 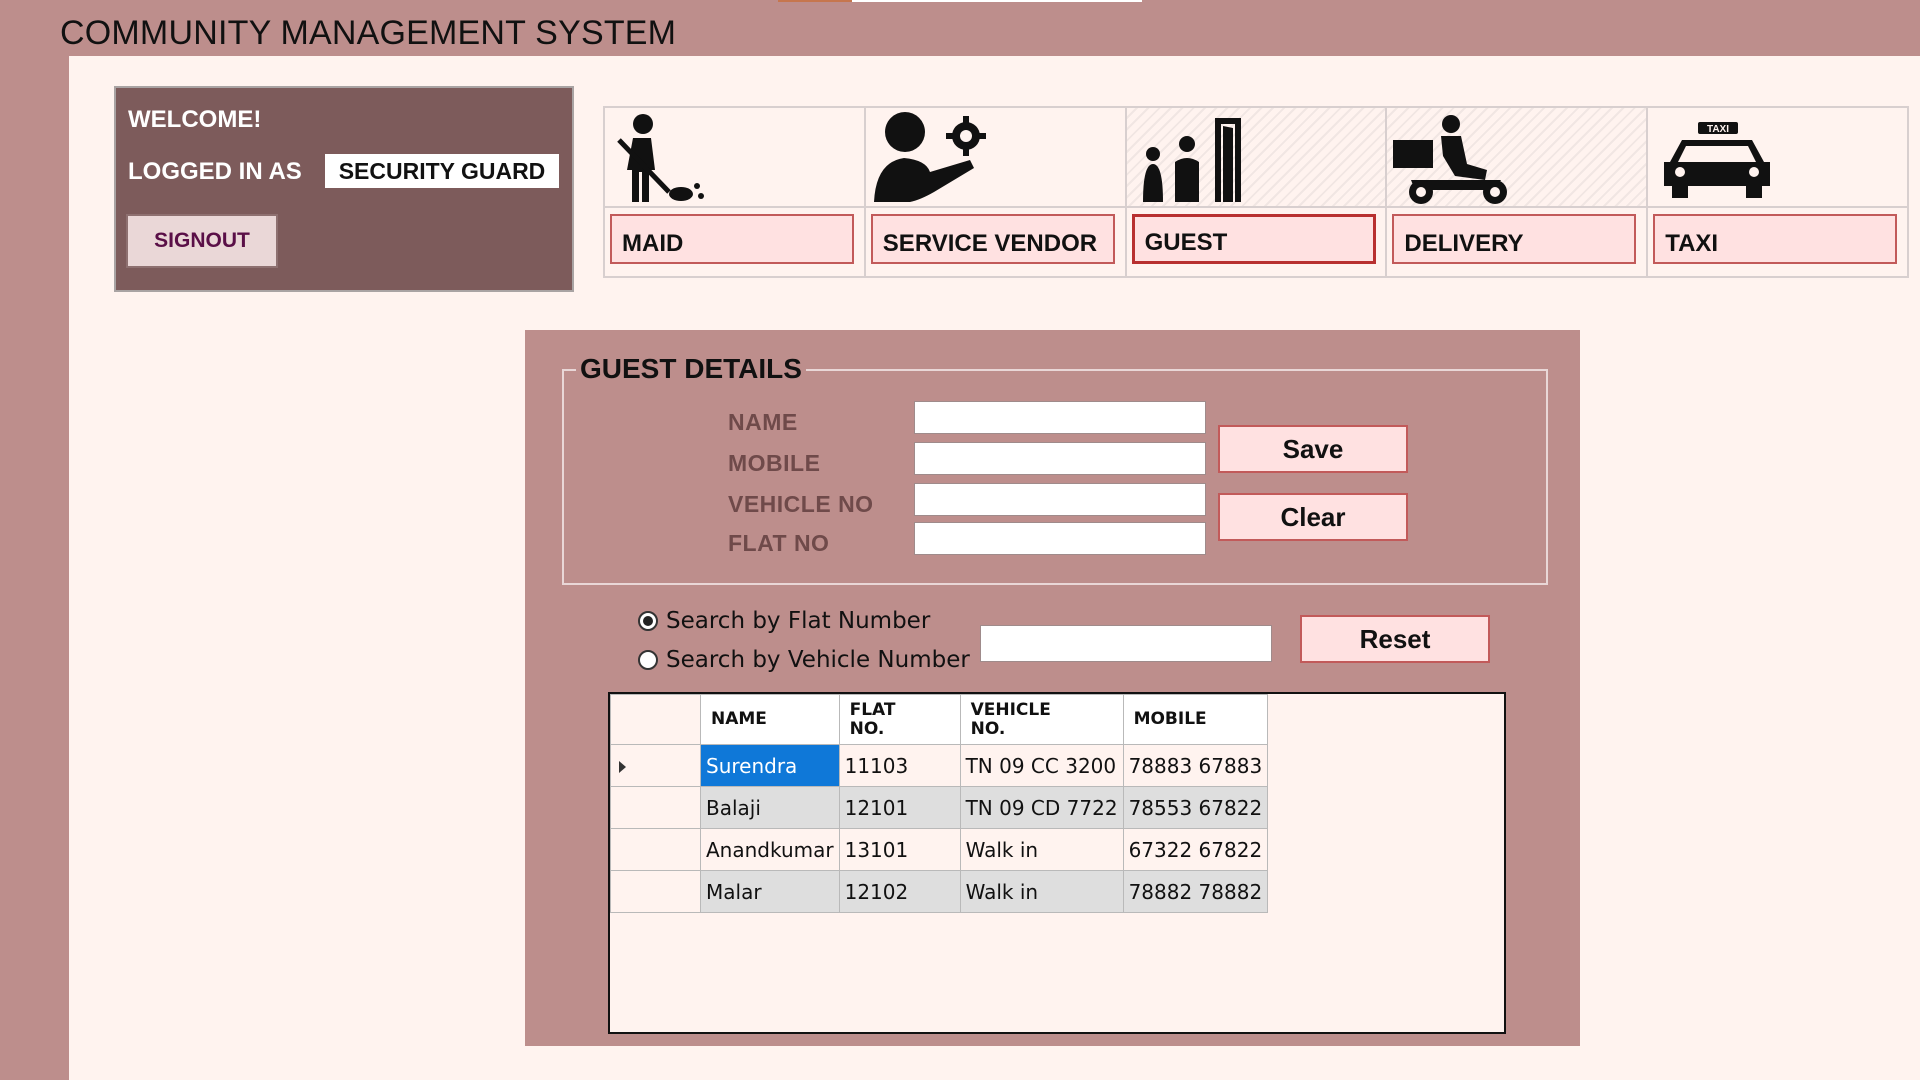 I want to click on vehicle-no-input, so click(x=1060, y=499).